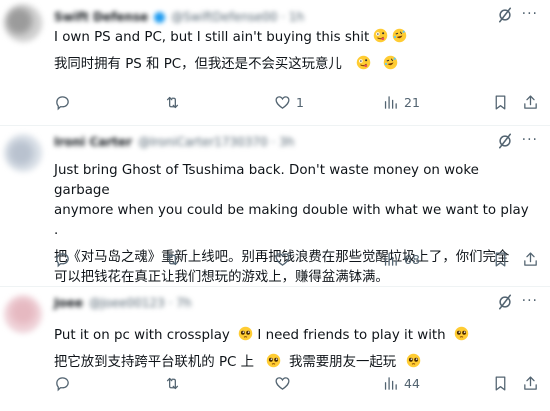  I want to click on author-name: Swift Defense, so click(101, 17).